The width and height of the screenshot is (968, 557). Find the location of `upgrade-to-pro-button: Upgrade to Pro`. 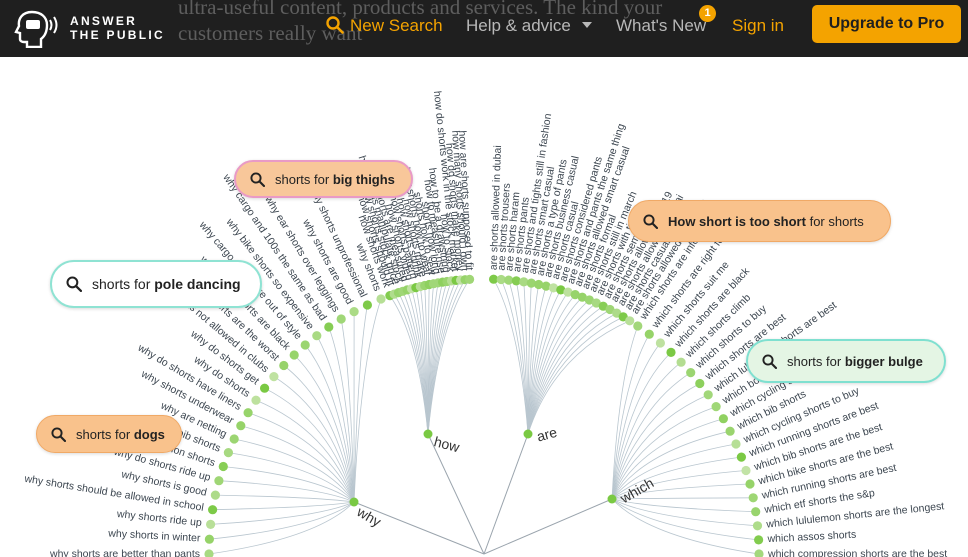

upgrade-to-pro-button: Upgrade to Pro is located at coordinates (886, 24).